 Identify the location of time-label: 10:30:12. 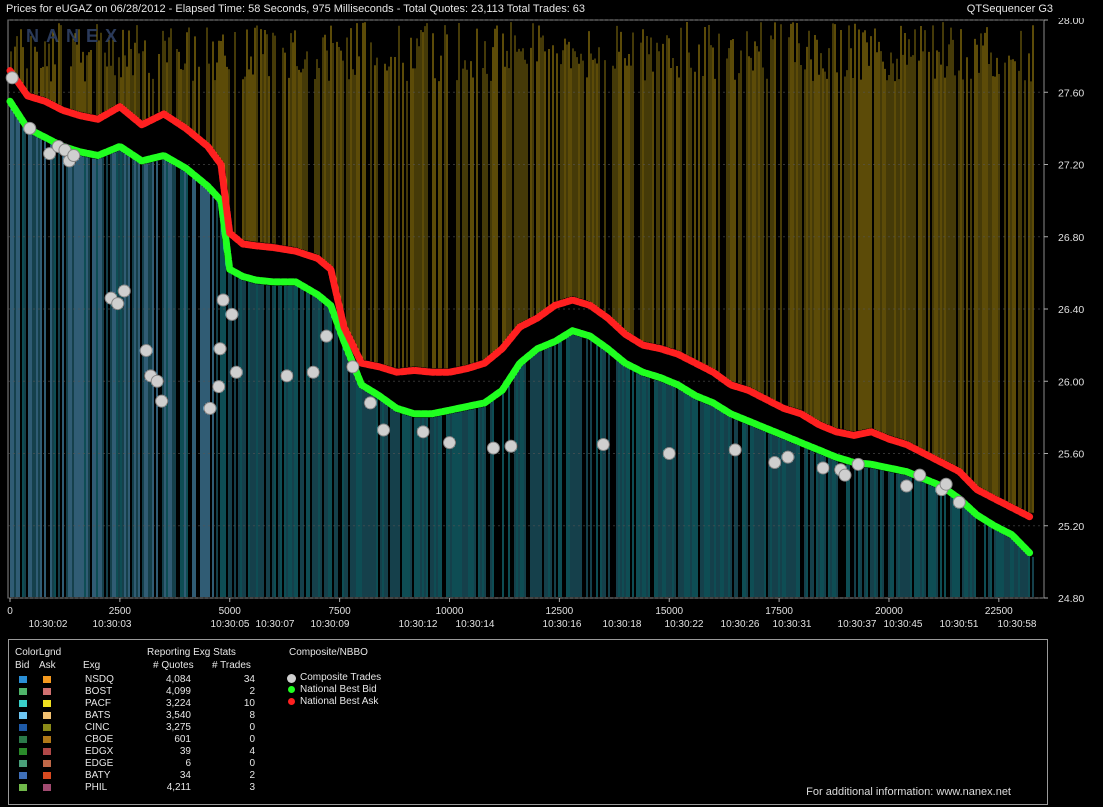
(418, 624).